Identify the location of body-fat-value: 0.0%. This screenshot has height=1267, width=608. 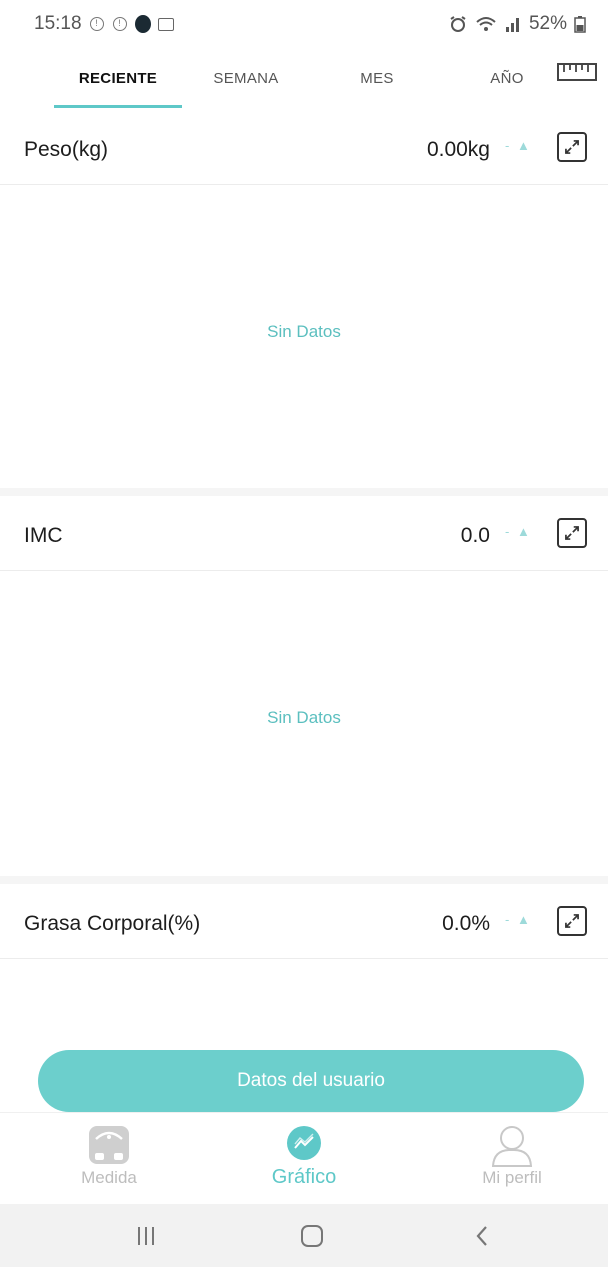
(466, 923).